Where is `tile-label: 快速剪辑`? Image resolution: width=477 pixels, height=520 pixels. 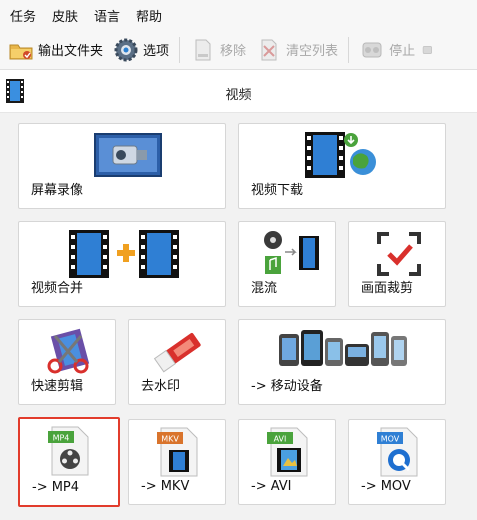
tile-label: 快速剪辑 is located at coordinates (57, 386).